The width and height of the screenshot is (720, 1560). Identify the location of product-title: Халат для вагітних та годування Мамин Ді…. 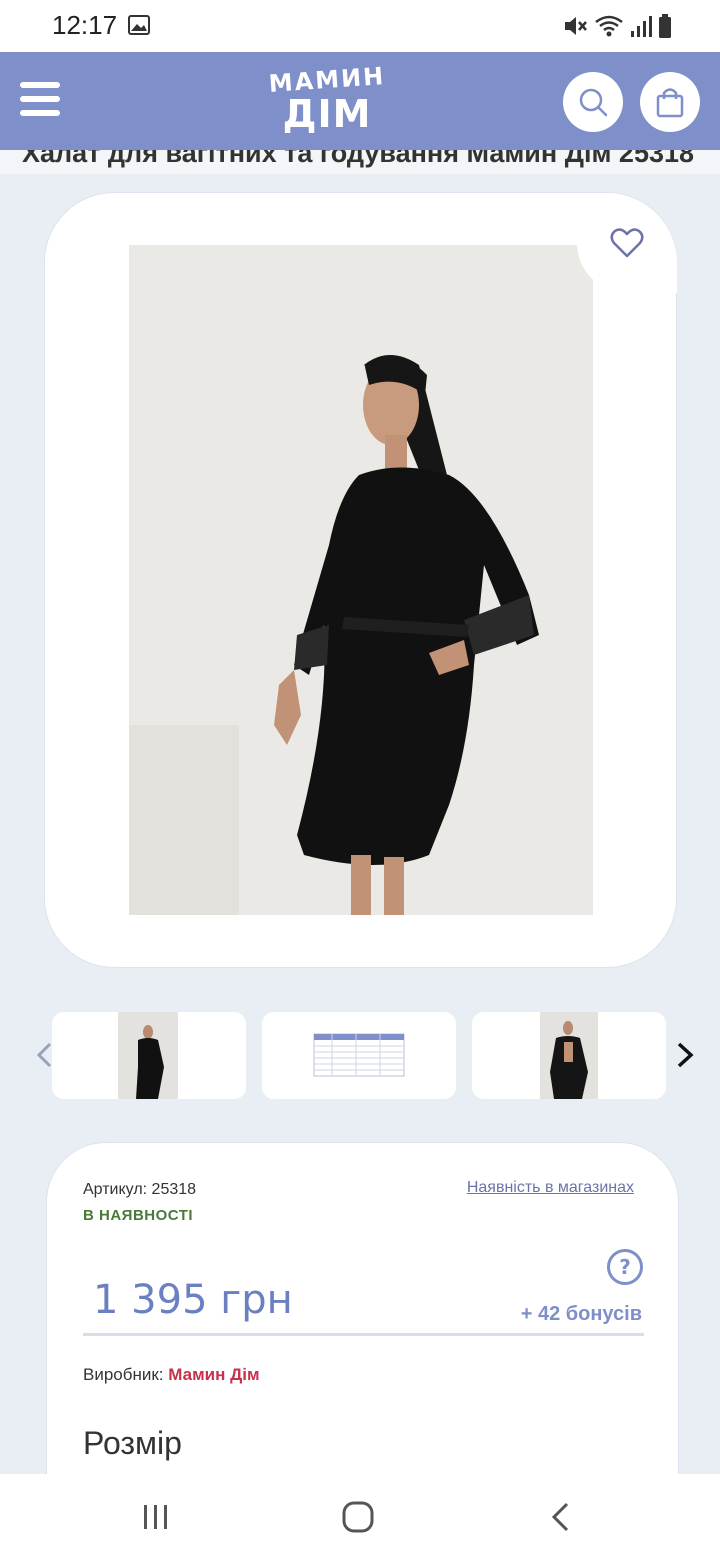
(358, 159).